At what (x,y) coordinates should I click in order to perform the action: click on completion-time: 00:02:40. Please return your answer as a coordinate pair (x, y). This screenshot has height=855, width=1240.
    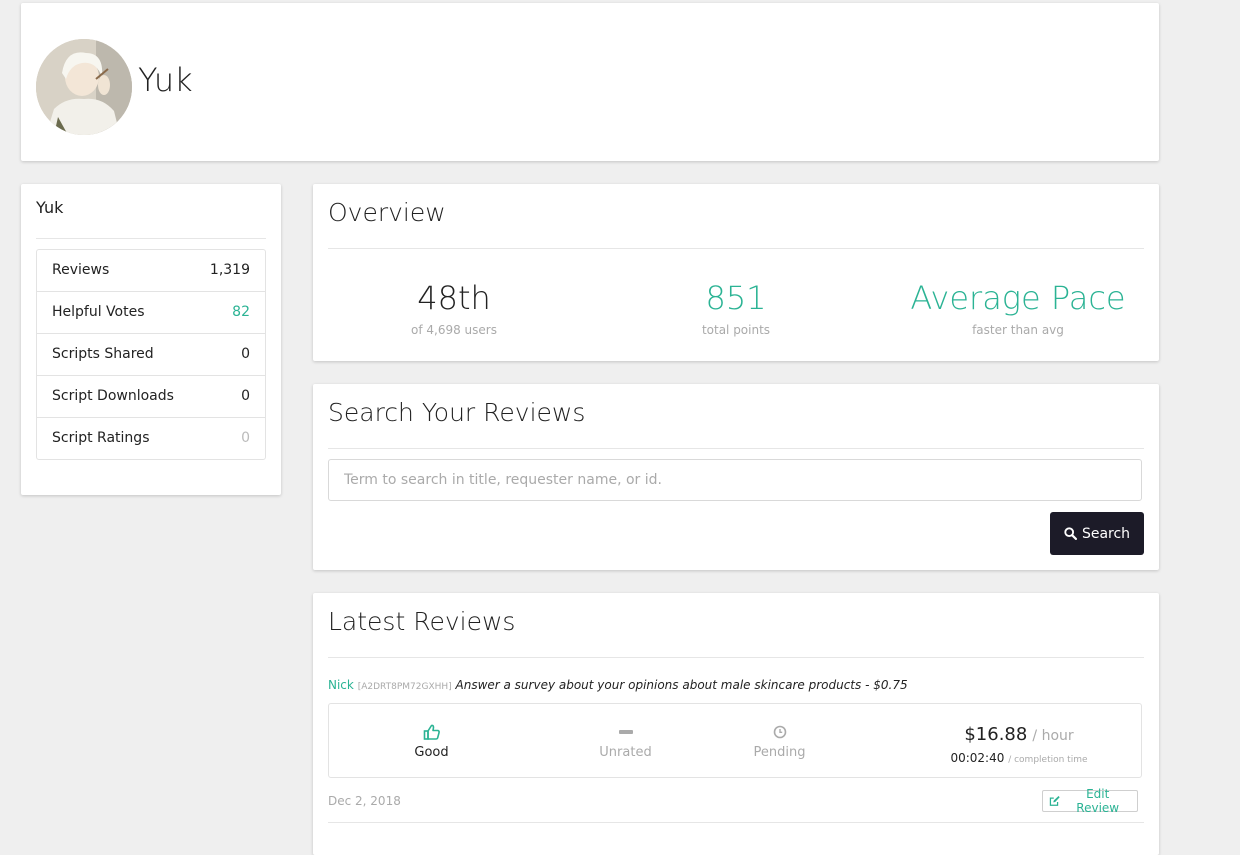
    Looking at the image, I should click on (977, 758).